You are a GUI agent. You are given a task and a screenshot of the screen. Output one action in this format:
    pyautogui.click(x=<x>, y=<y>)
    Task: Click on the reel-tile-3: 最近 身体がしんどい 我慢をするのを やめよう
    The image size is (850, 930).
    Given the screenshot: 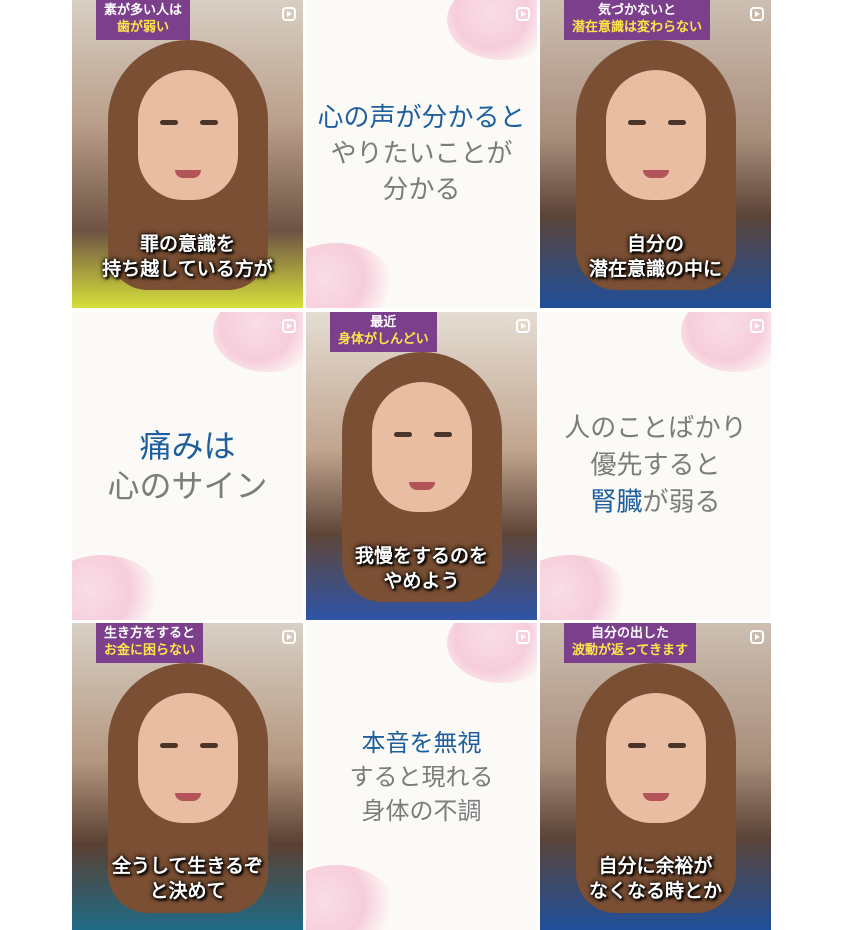 What is the action you would take?
    pyautogui.click(x=421, y=466)
    